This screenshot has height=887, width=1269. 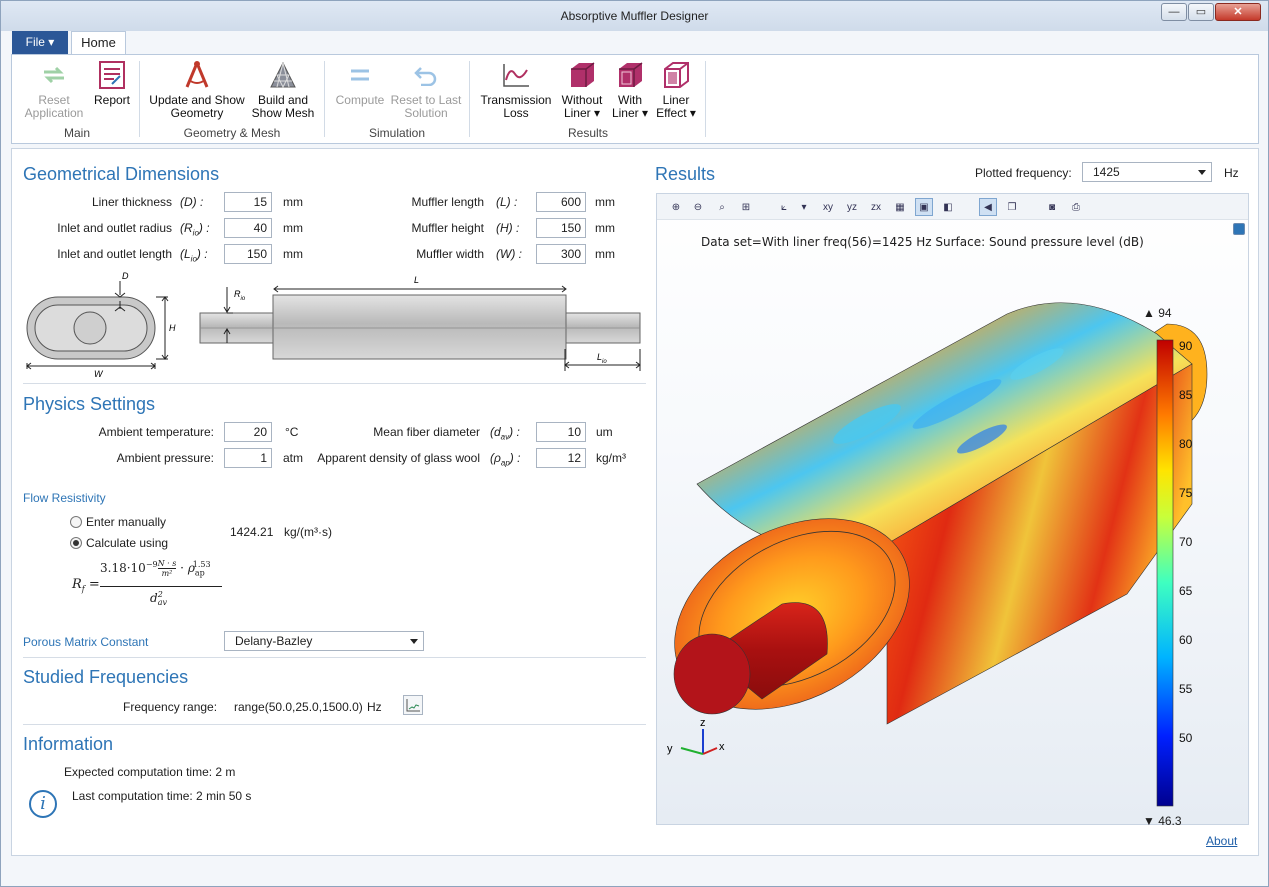 What do you see at coordinates (582, 90) in the screenshot?
I see `without-liner-button: Without Liner ▾` at bounding box center [582, 90].